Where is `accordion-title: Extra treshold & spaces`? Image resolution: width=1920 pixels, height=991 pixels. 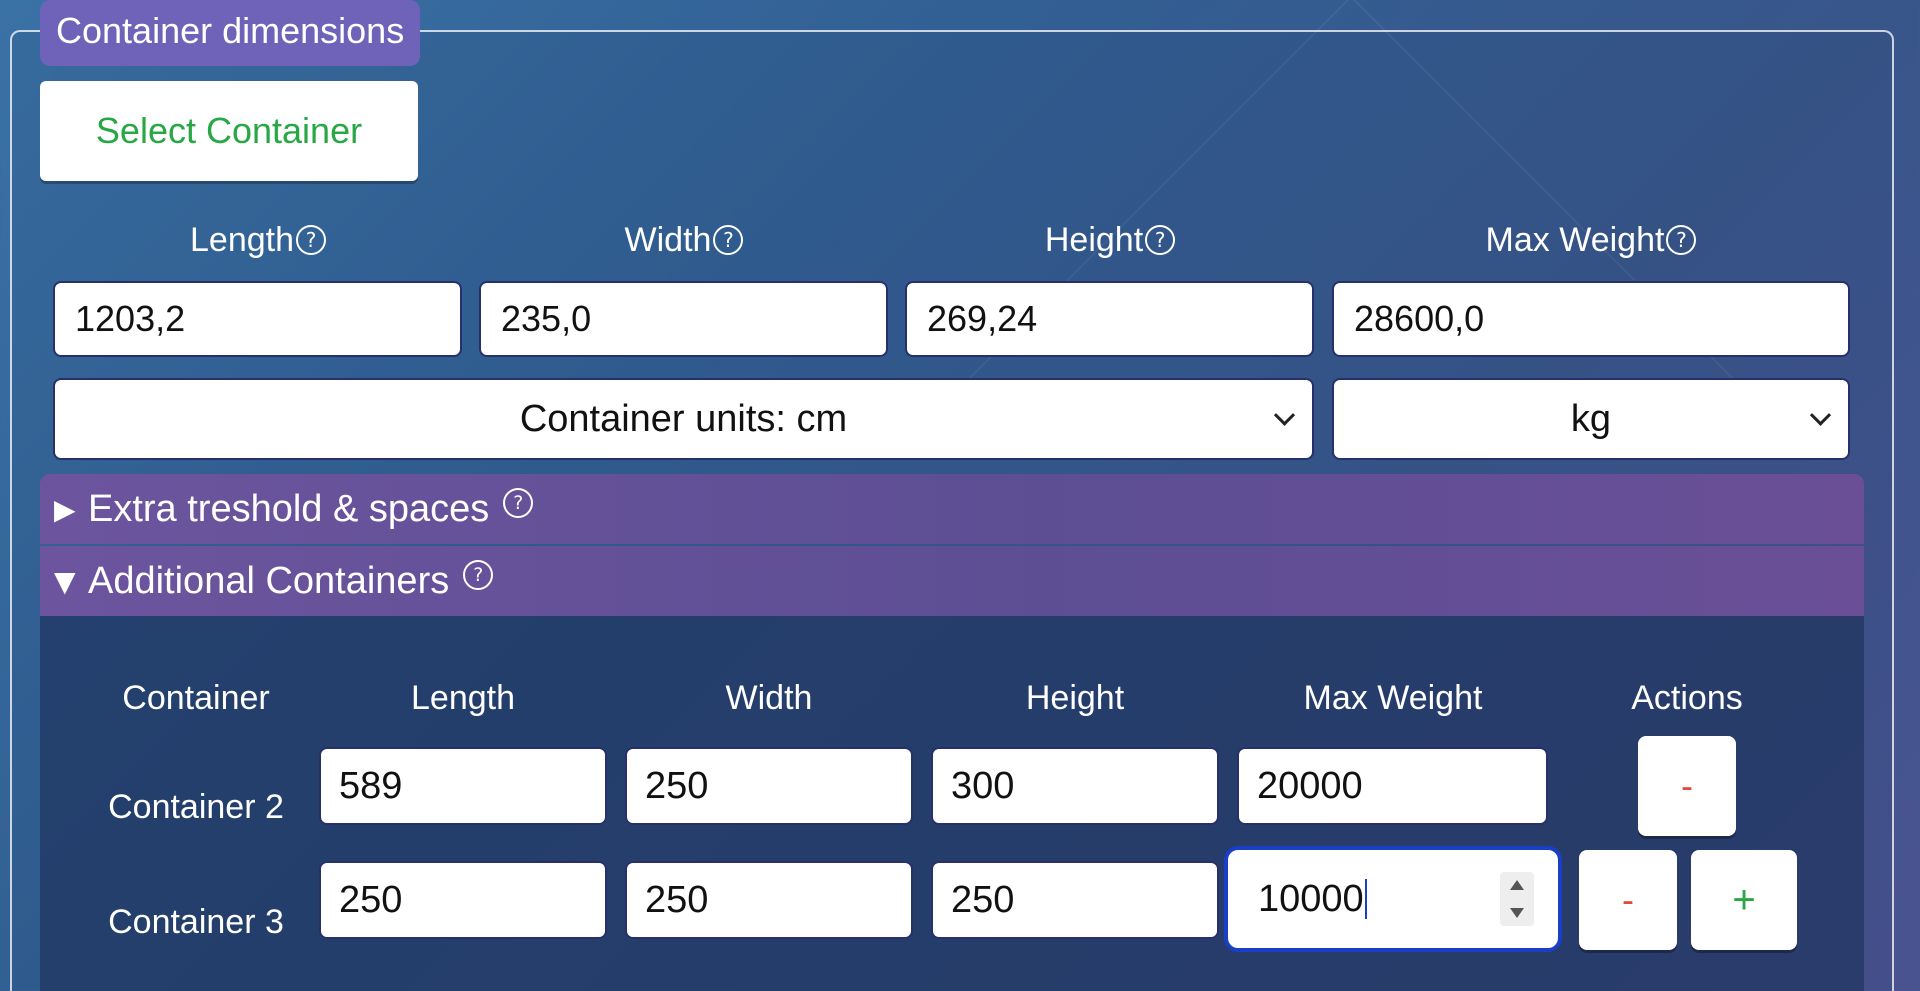 accordion-title: Extra treshold & spaces is located at coordinates (289, 508).